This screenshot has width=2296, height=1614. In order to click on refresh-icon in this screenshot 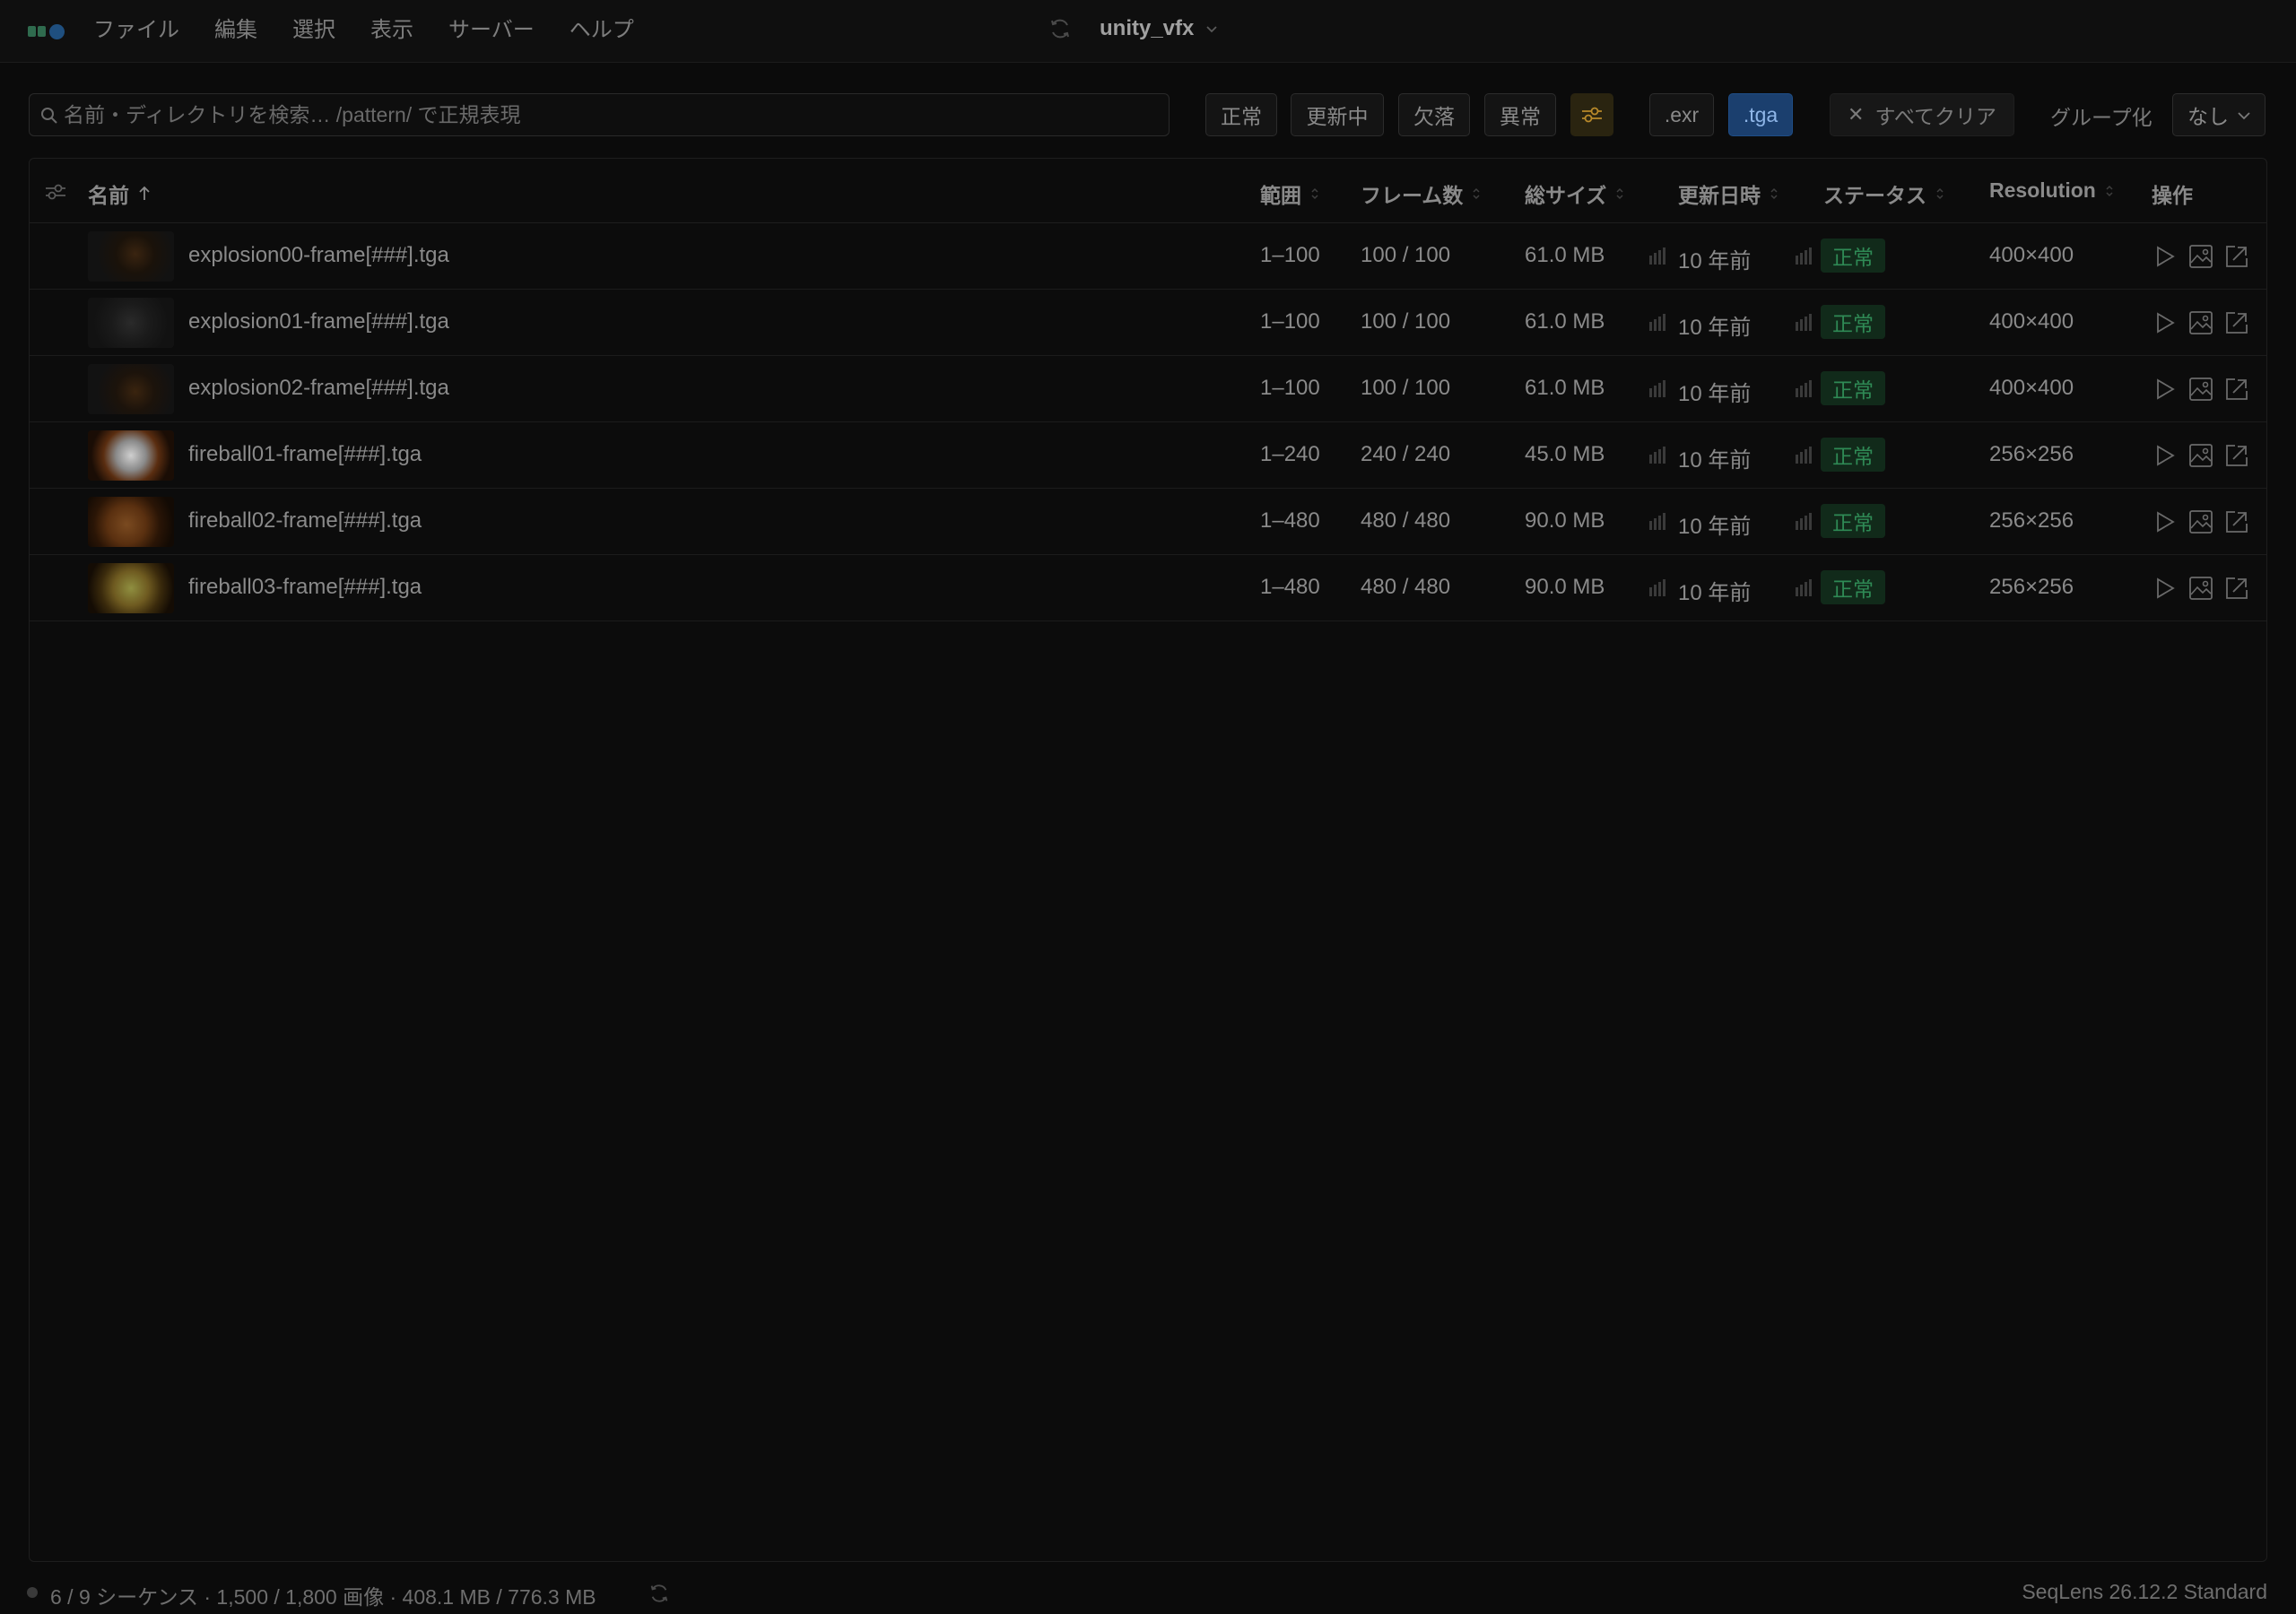, I will do `click(659, 1593)`.